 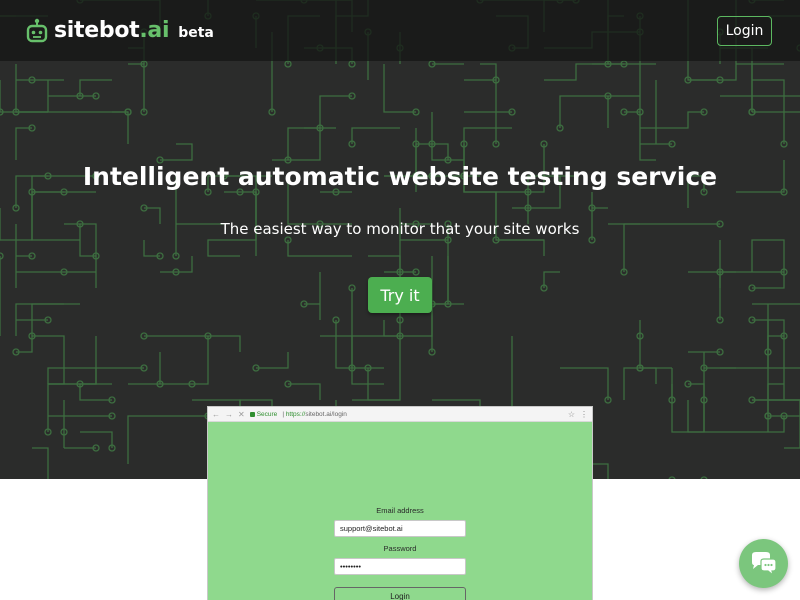 What do you see at coordinates (295, 414) in the screenshot?
I see `url-scheme: https://` at bounding box center [295, 414].